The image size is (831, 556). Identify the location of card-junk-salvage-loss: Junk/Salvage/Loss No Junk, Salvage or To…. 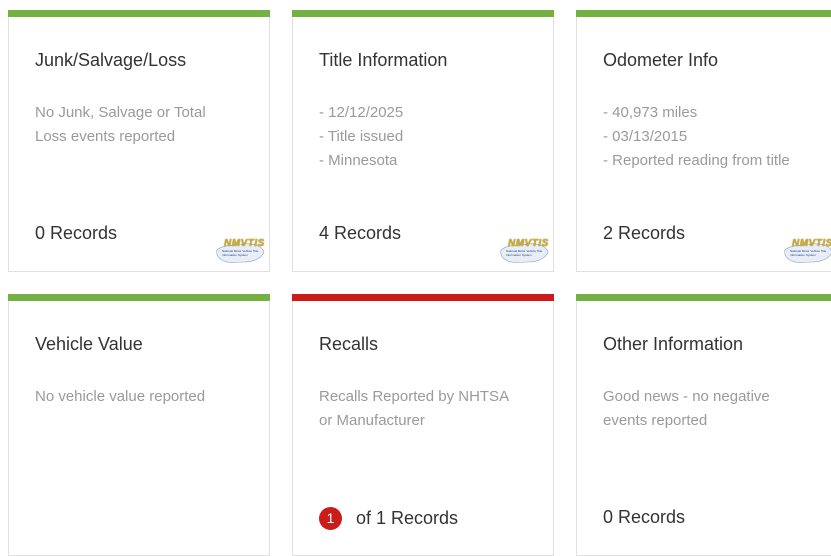
(139, 141).